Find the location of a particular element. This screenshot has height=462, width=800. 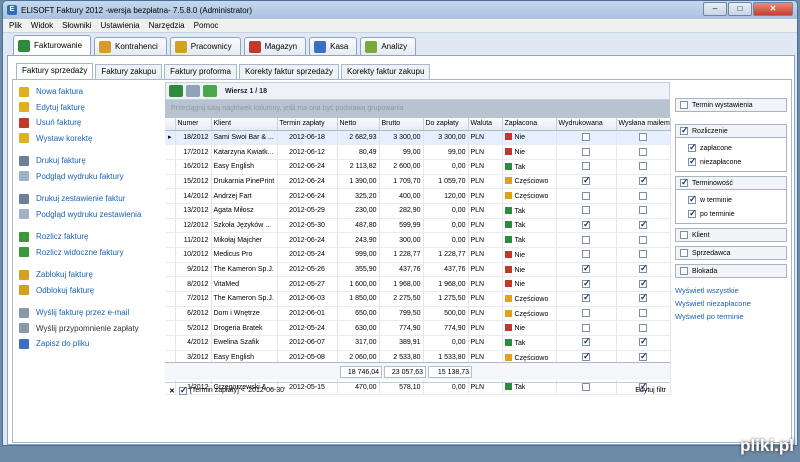

tab-0: Fakturowanie is located at coordinates (52, 45).